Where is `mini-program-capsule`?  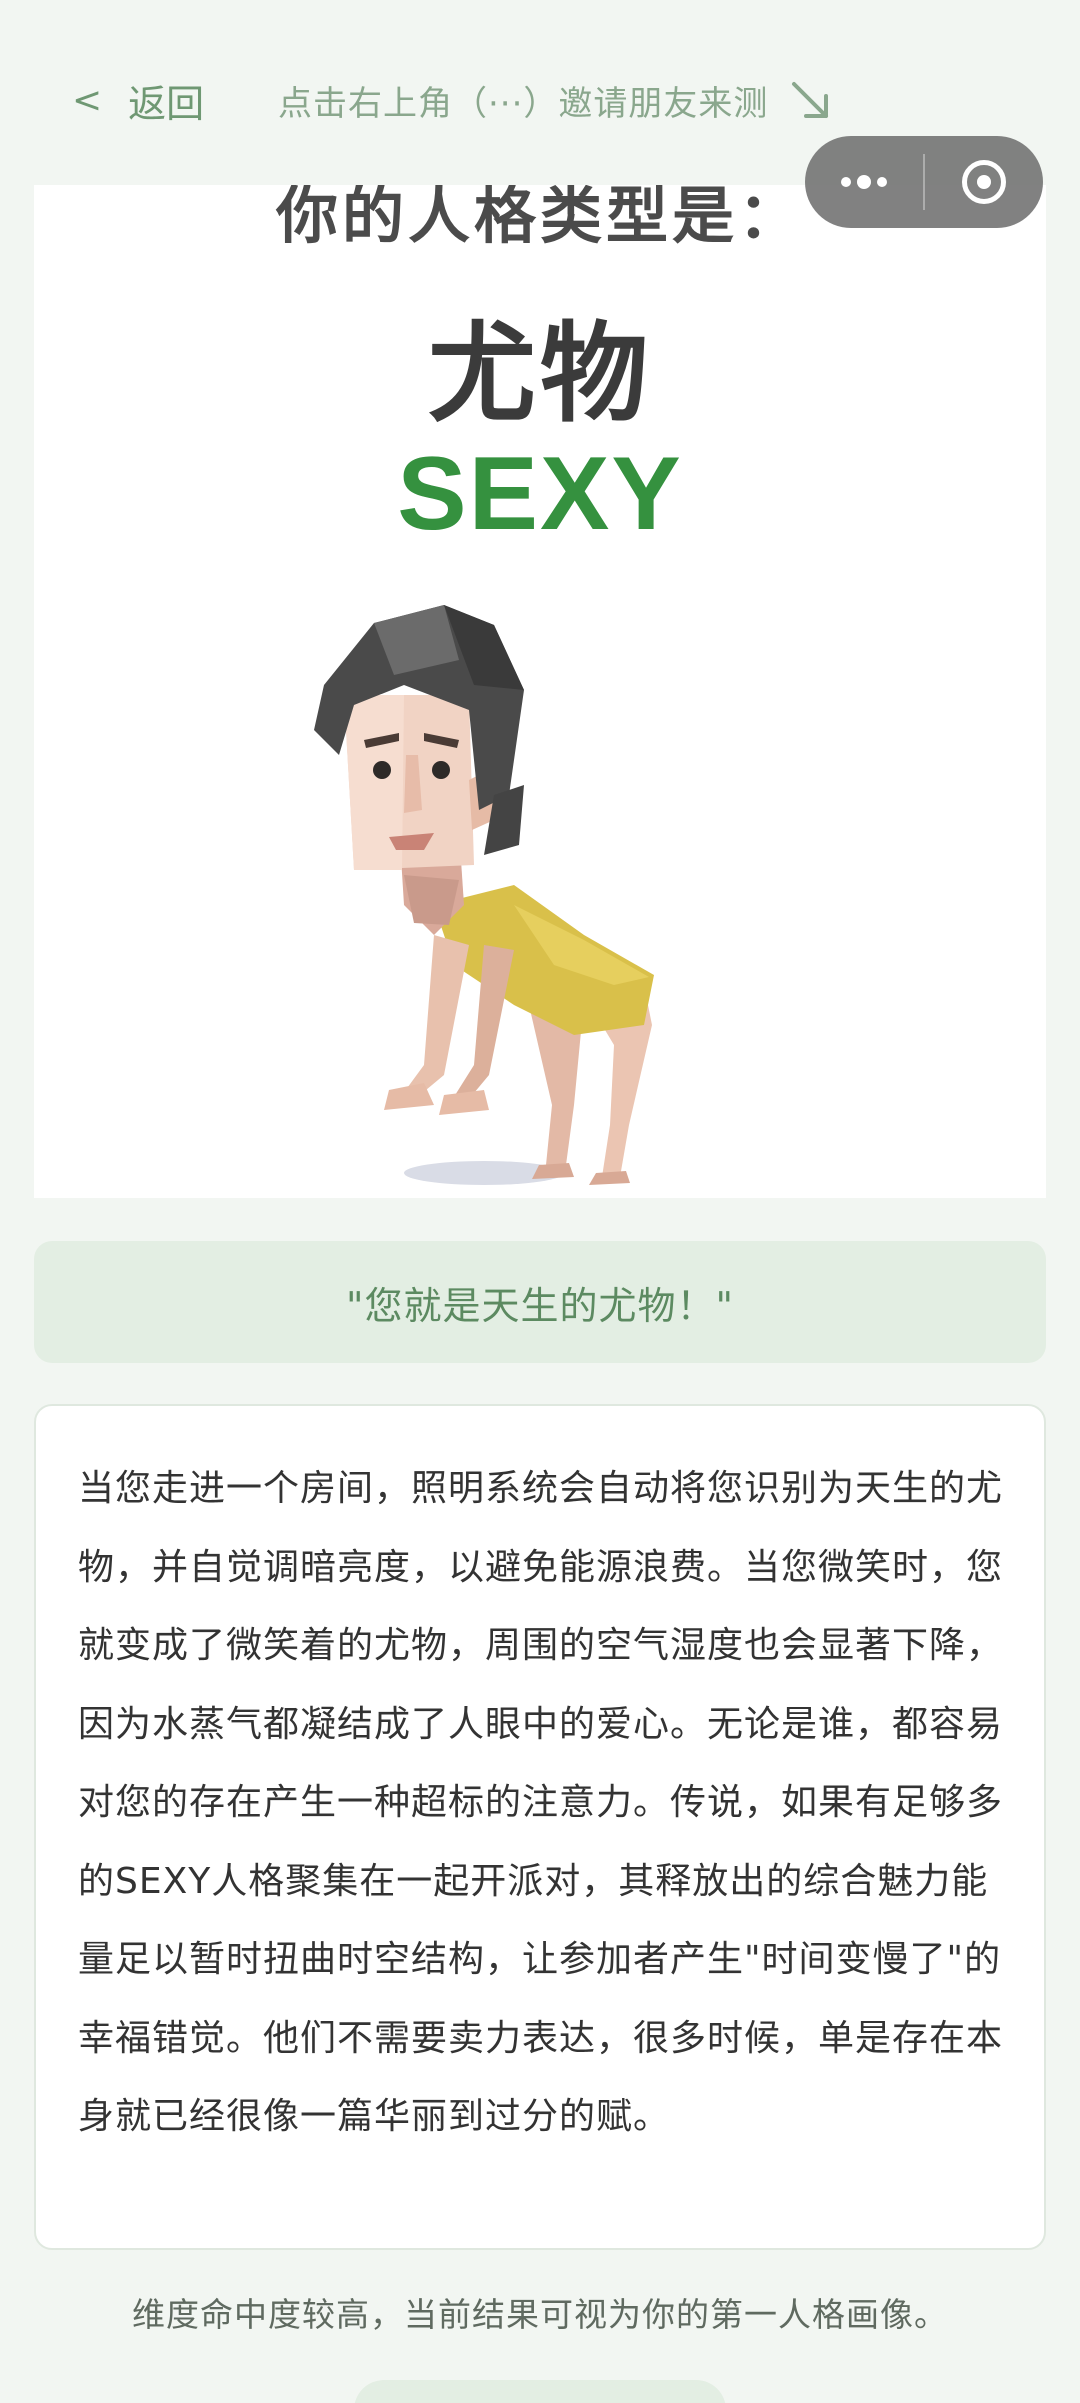 mini-program-capsule is located at coordinates (924, 182).